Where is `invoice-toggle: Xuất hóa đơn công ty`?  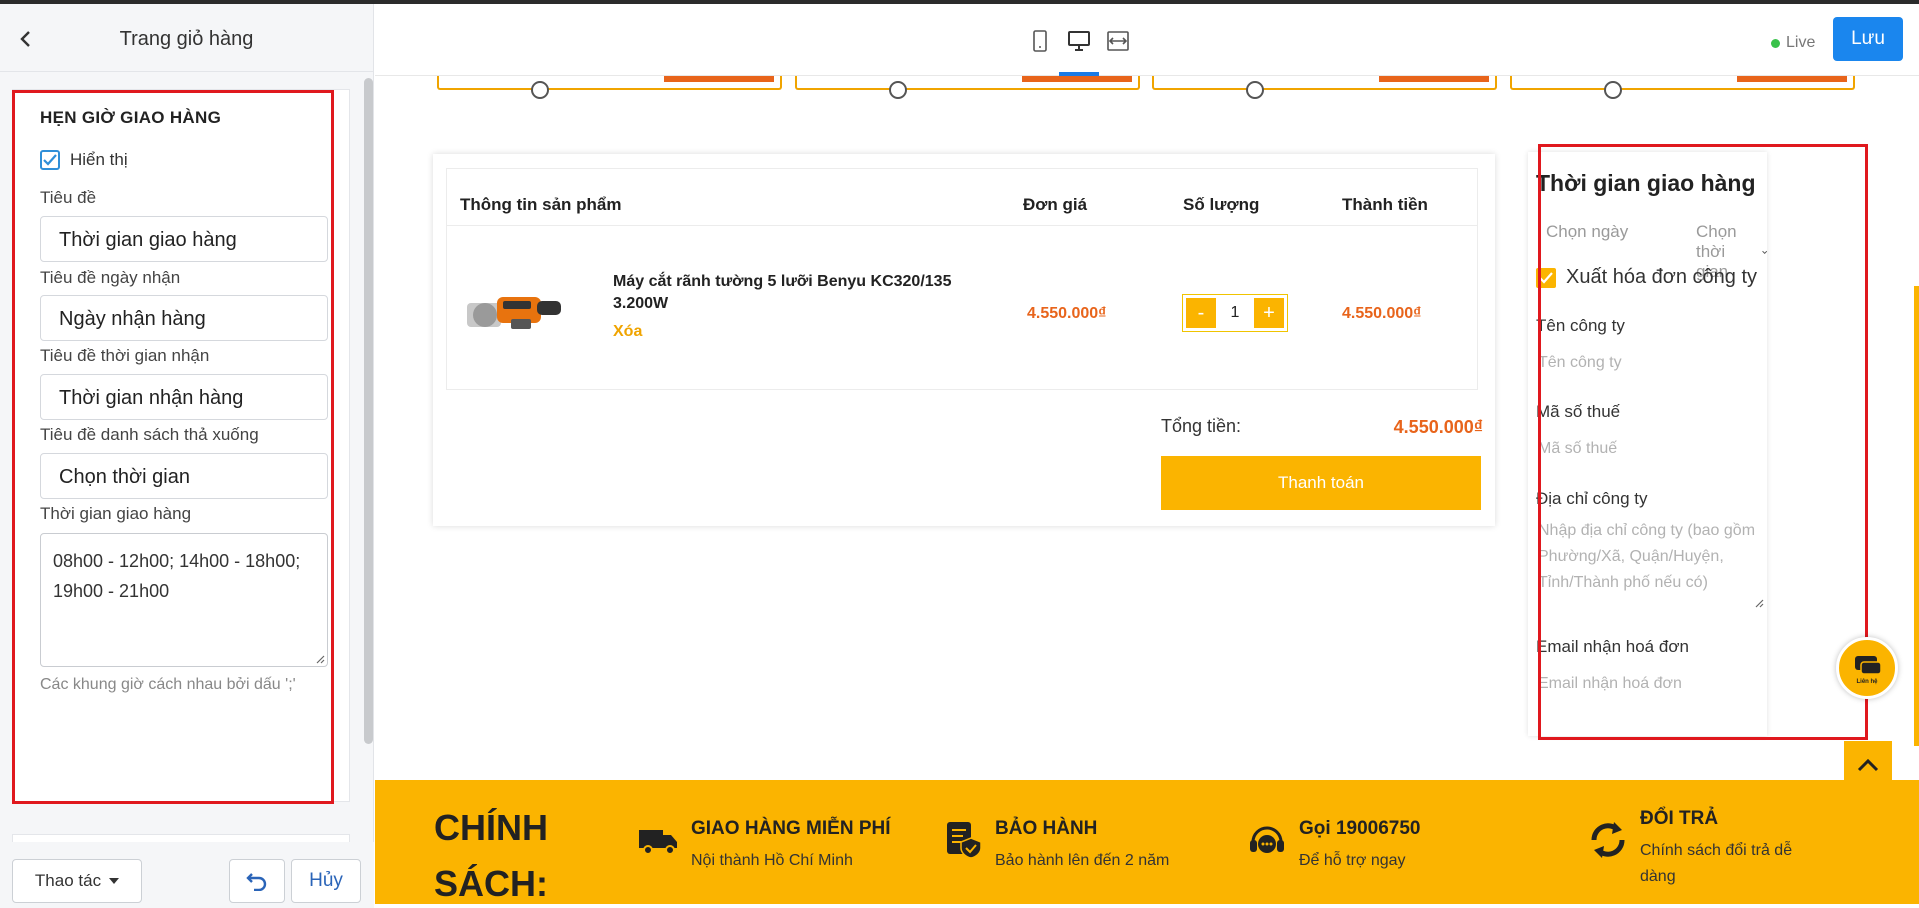
invoice-toggle: Xuất hóa đơn công ty is located at coordinates (1646, 277).